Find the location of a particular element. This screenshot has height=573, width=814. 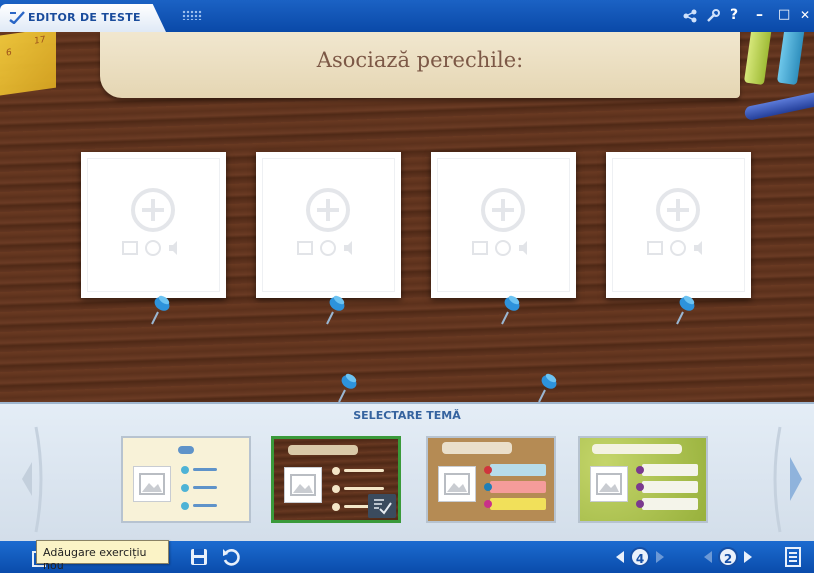

close-button: ✕ is located at coordinates (805, 15).